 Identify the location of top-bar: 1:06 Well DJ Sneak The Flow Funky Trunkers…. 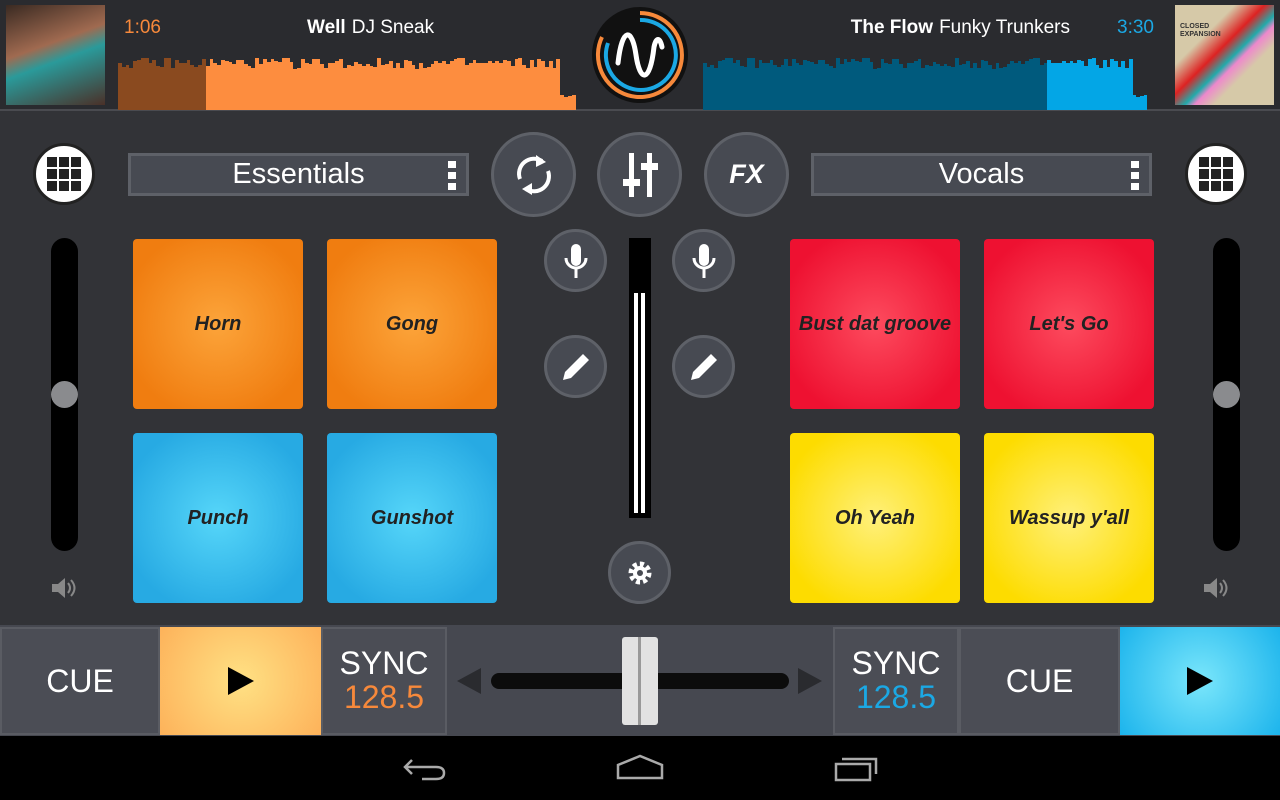
(640, 55).